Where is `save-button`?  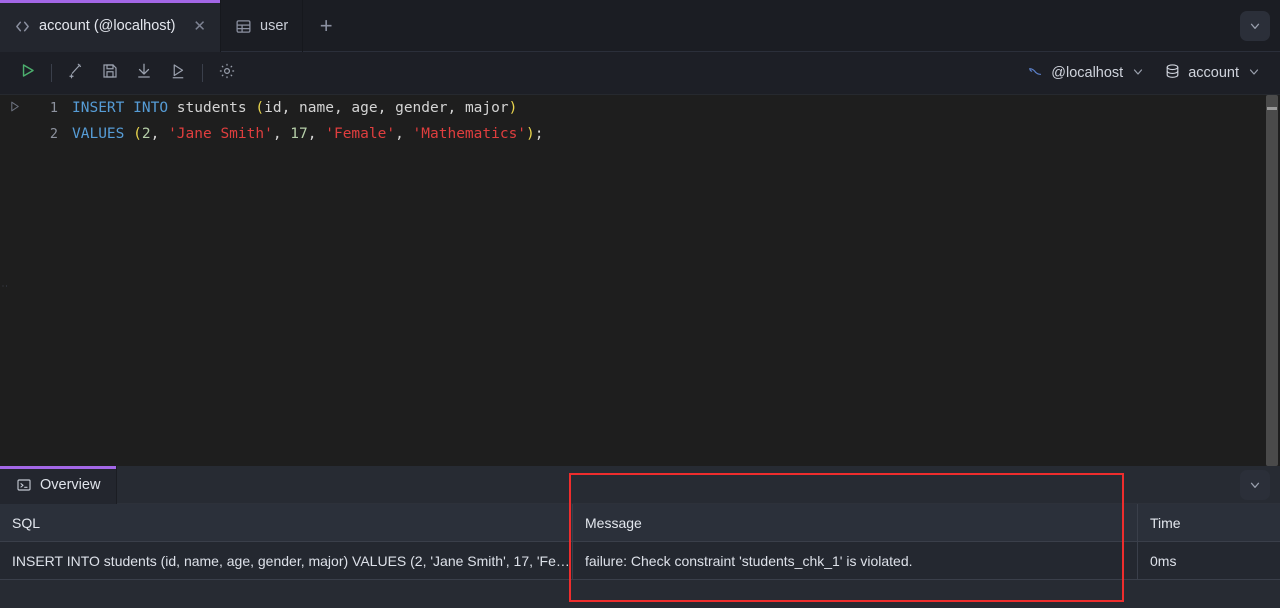 save-button is located at coordinates (110, 73).